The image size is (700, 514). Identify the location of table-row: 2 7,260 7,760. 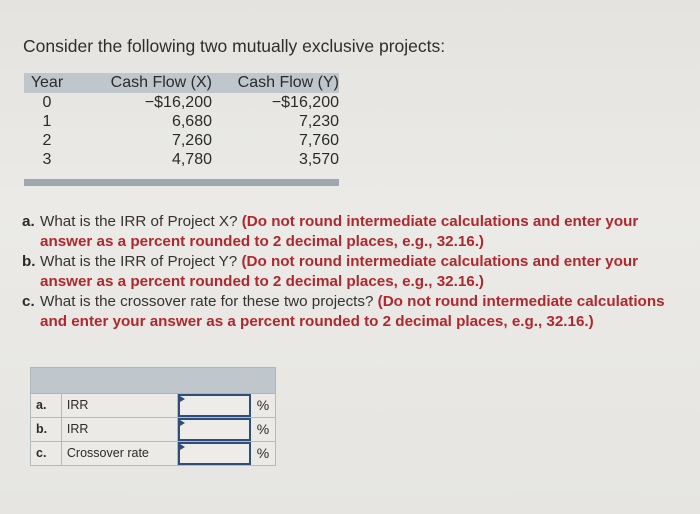
(181, 140).